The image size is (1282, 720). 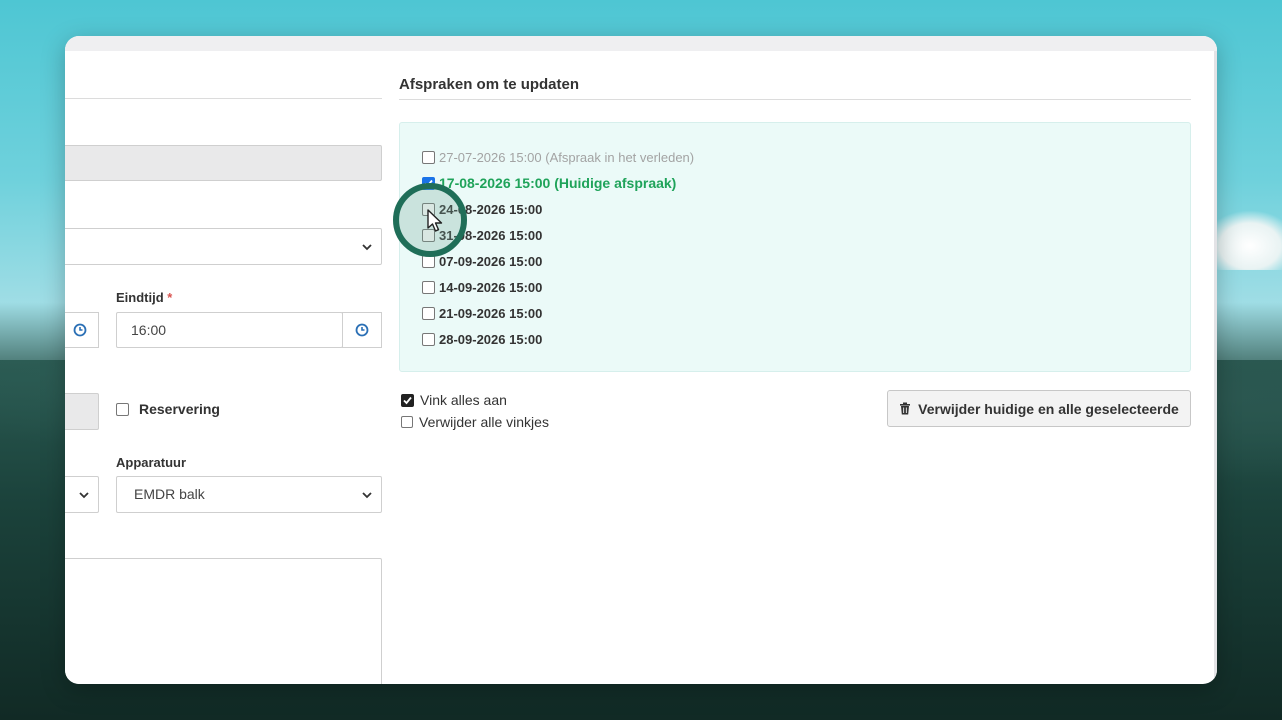 What do you see at coordinates (223, 163) in the screenshot?
I see `readonly-field` at bounding box center [223, 163].